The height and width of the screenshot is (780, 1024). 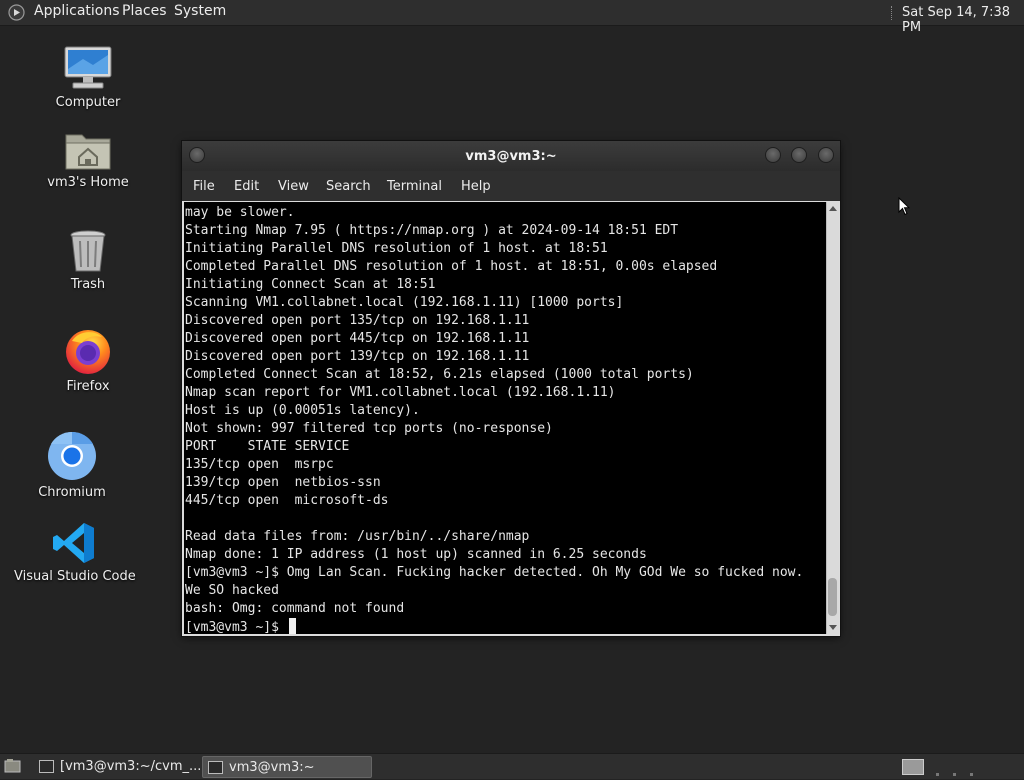 What do you see at coordinates (505, 626) in the screenshot?
I see `terminal-prompt-line: [vm3@vm3 ~]$` at bounding box center [505, 626].